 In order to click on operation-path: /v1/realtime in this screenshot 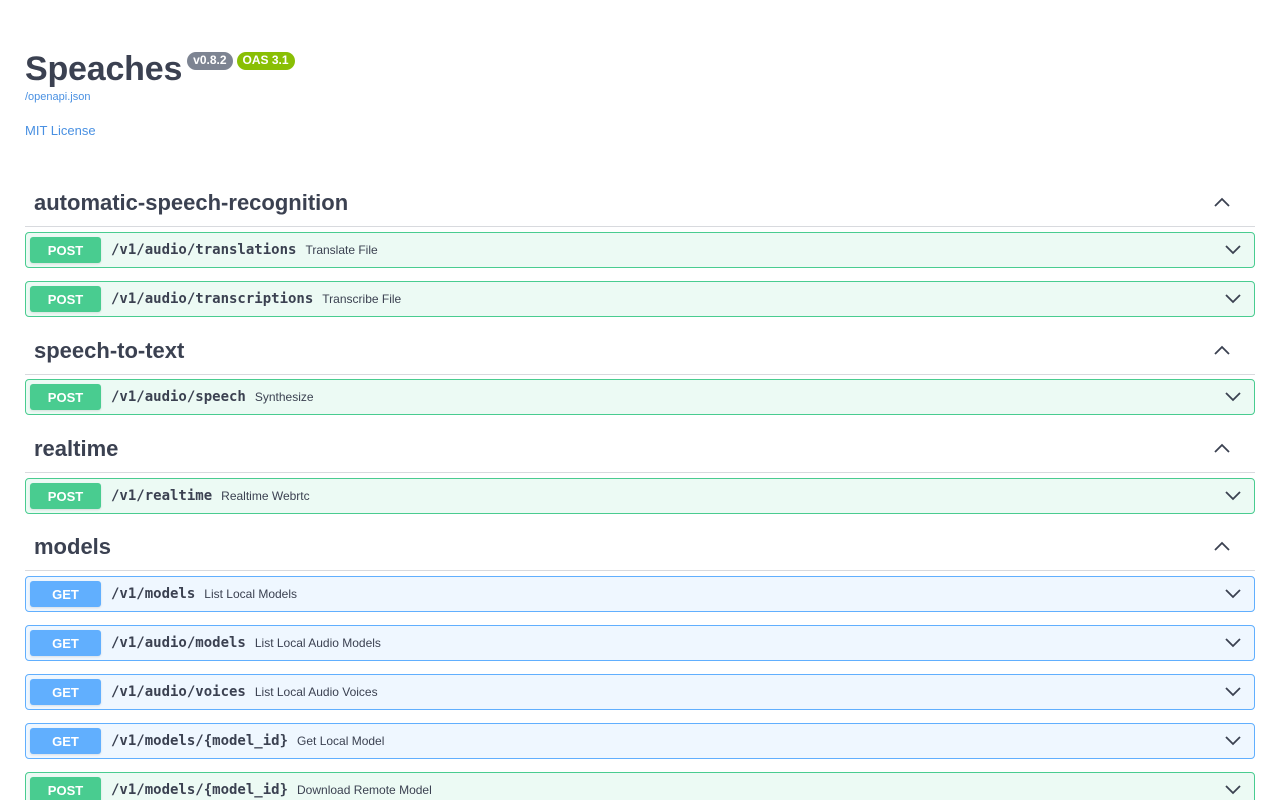, I will do `click(162, 496)`.